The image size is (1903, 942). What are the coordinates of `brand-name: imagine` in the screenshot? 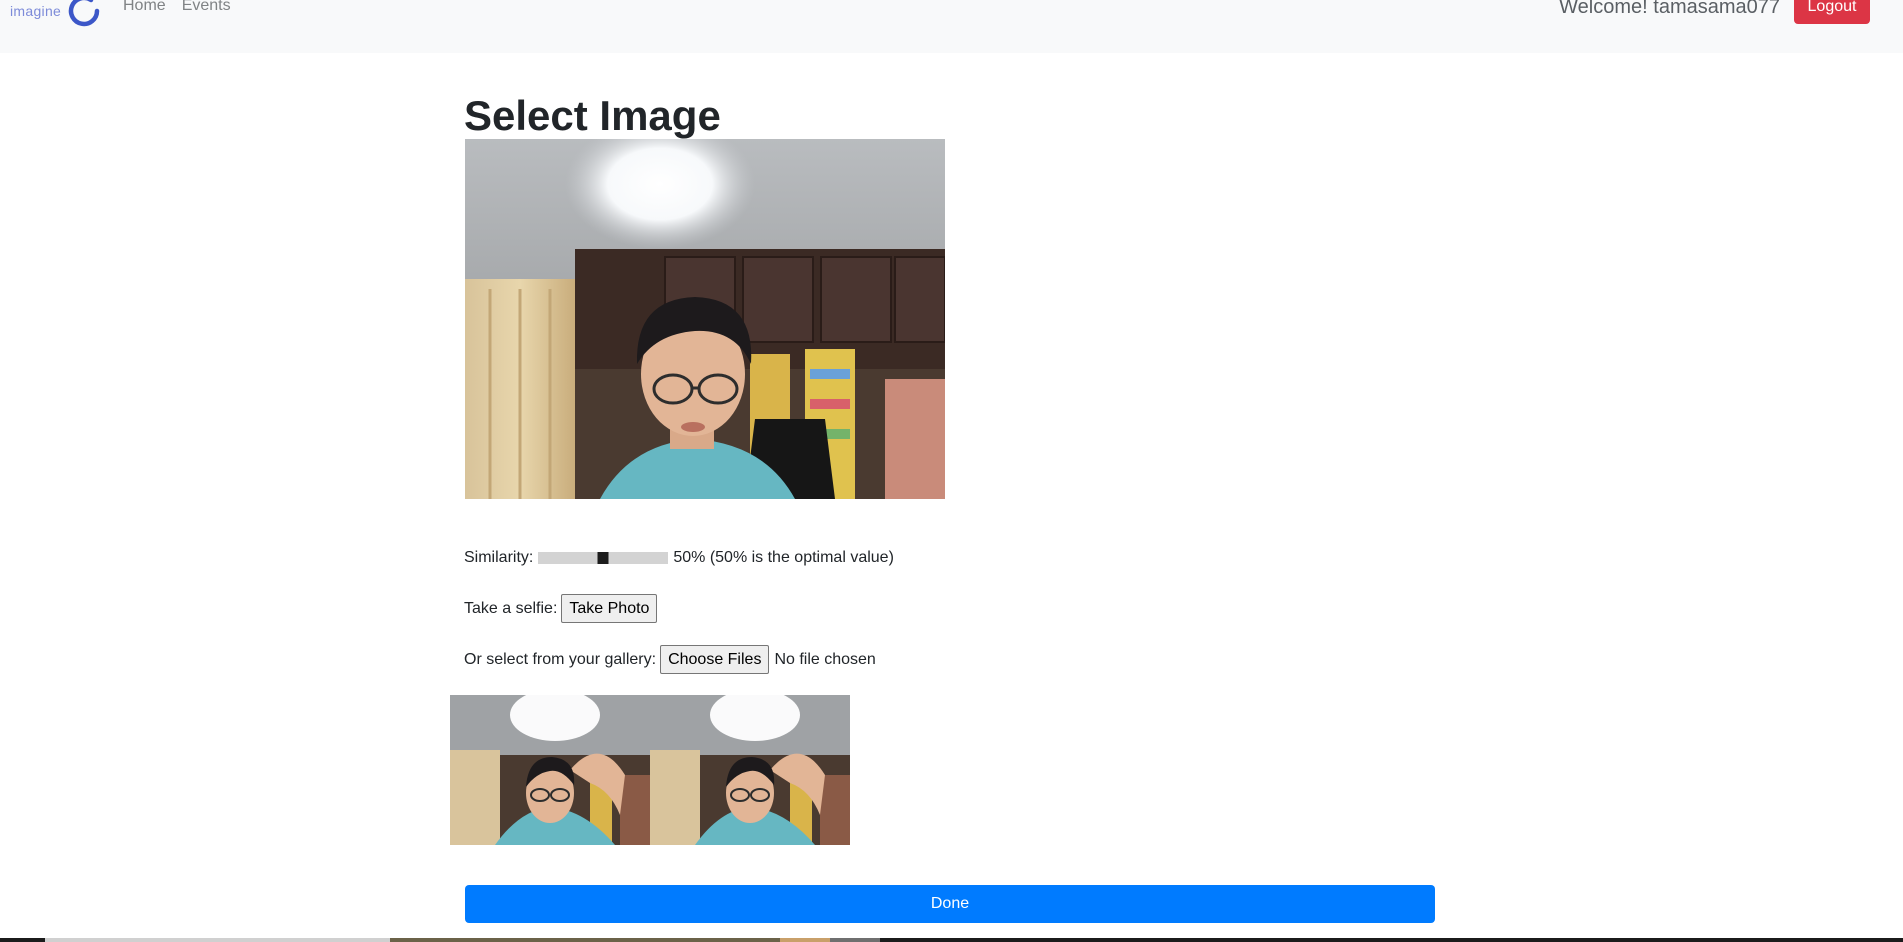 It's located at (36, 11).